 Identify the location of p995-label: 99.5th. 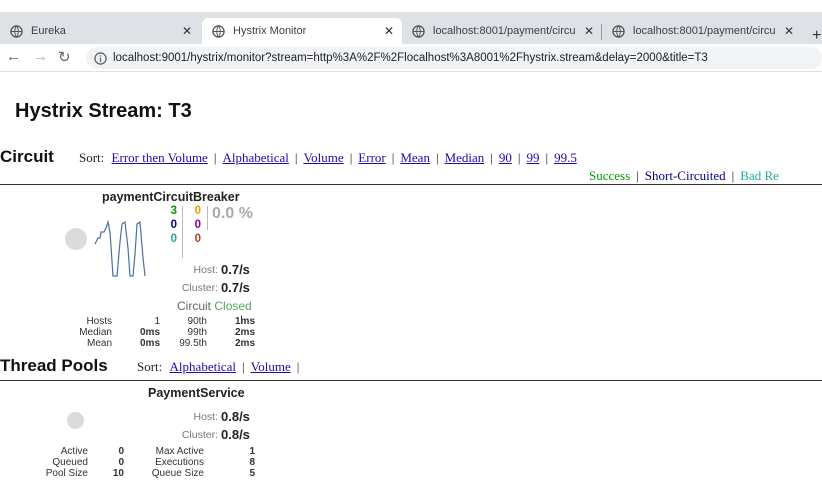
(193, 343).